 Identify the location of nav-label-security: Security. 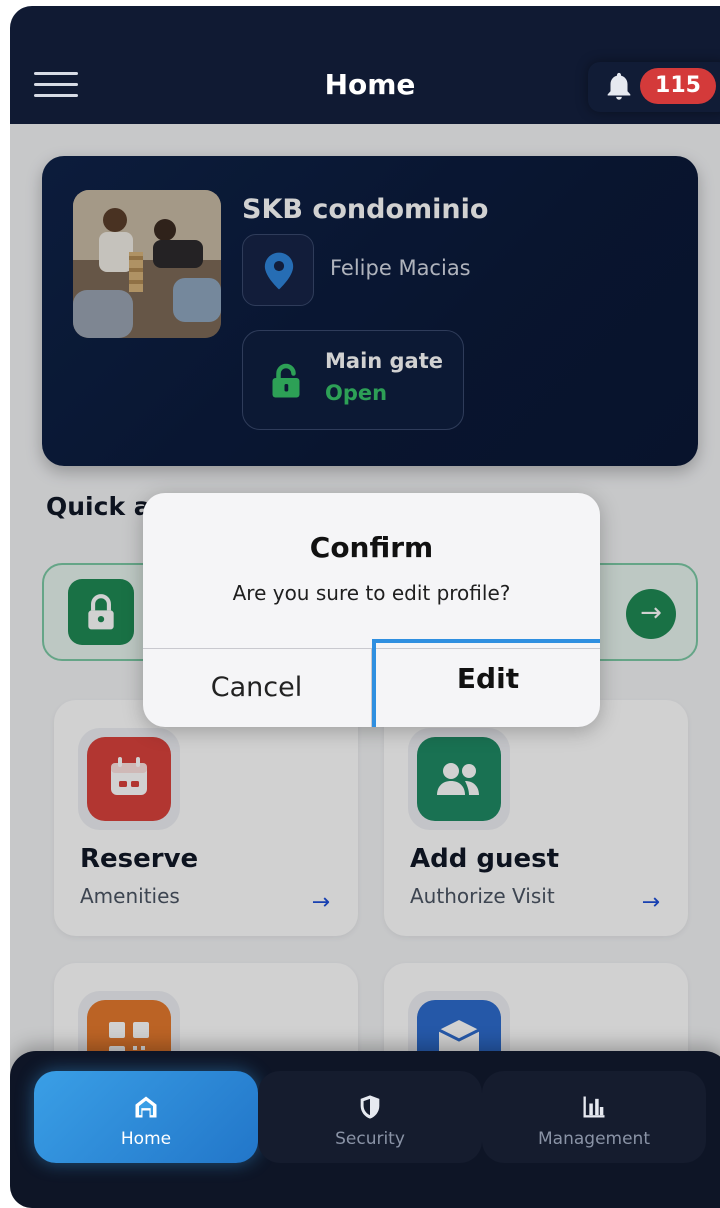
(370, 1139).